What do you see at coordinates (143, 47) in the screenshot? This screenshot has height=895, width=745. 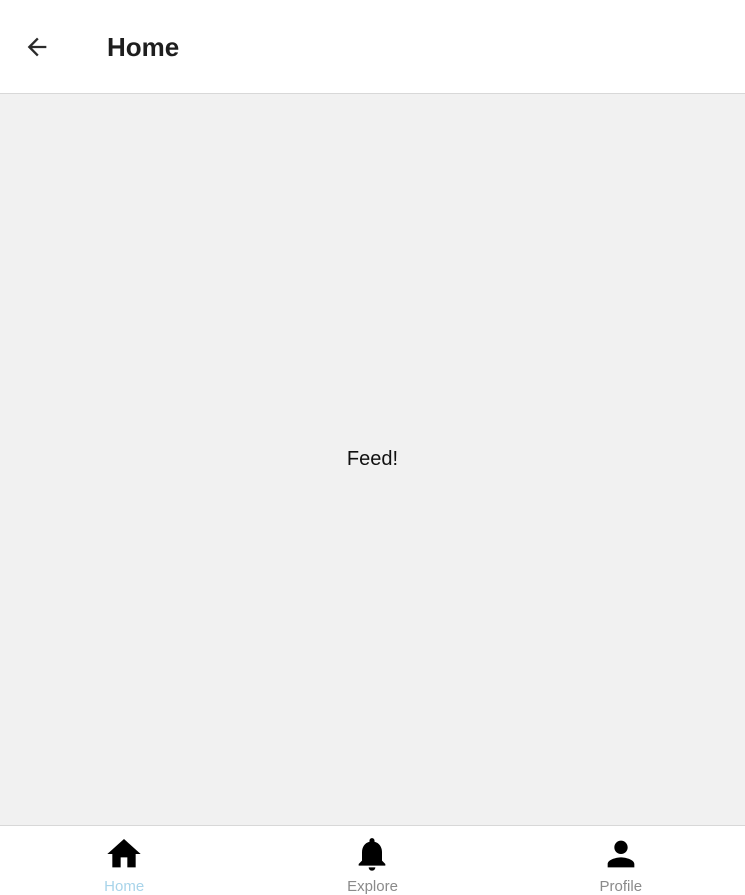 I see `page-title: Home` at bounding box center [143, 47].